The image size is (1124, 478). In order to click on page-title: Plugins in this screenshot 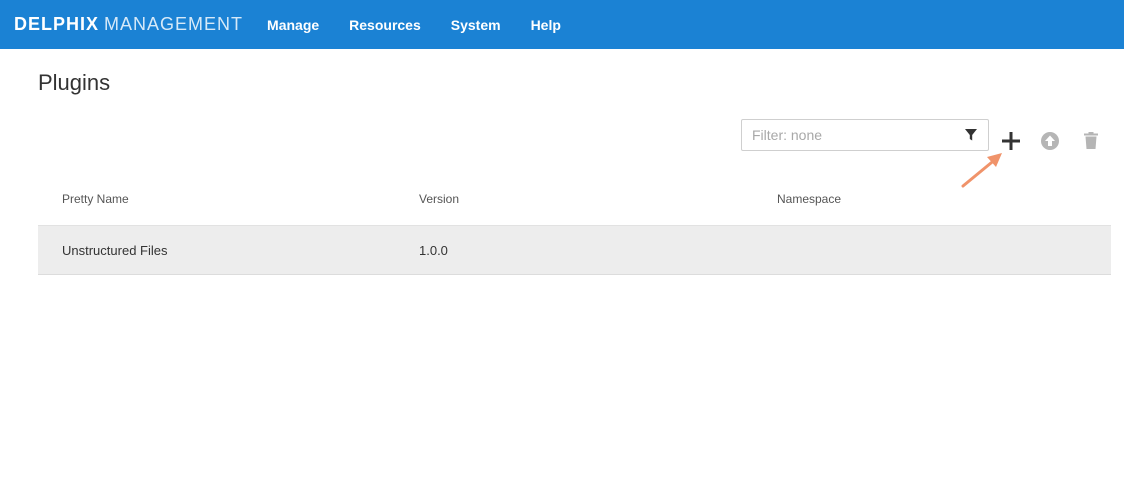, I will do `click(74, 82)`.